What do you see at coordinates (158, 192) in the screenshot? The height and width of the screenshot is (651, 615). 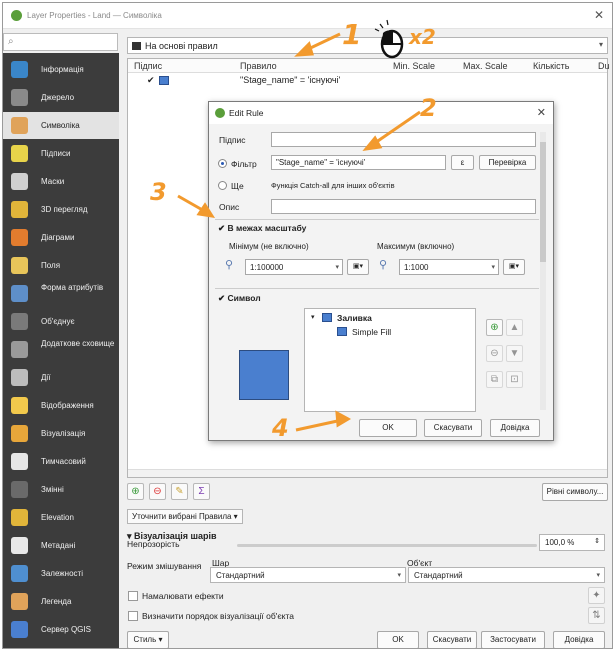 I see `annotation-3: 3` at bounding box center [158, 192].